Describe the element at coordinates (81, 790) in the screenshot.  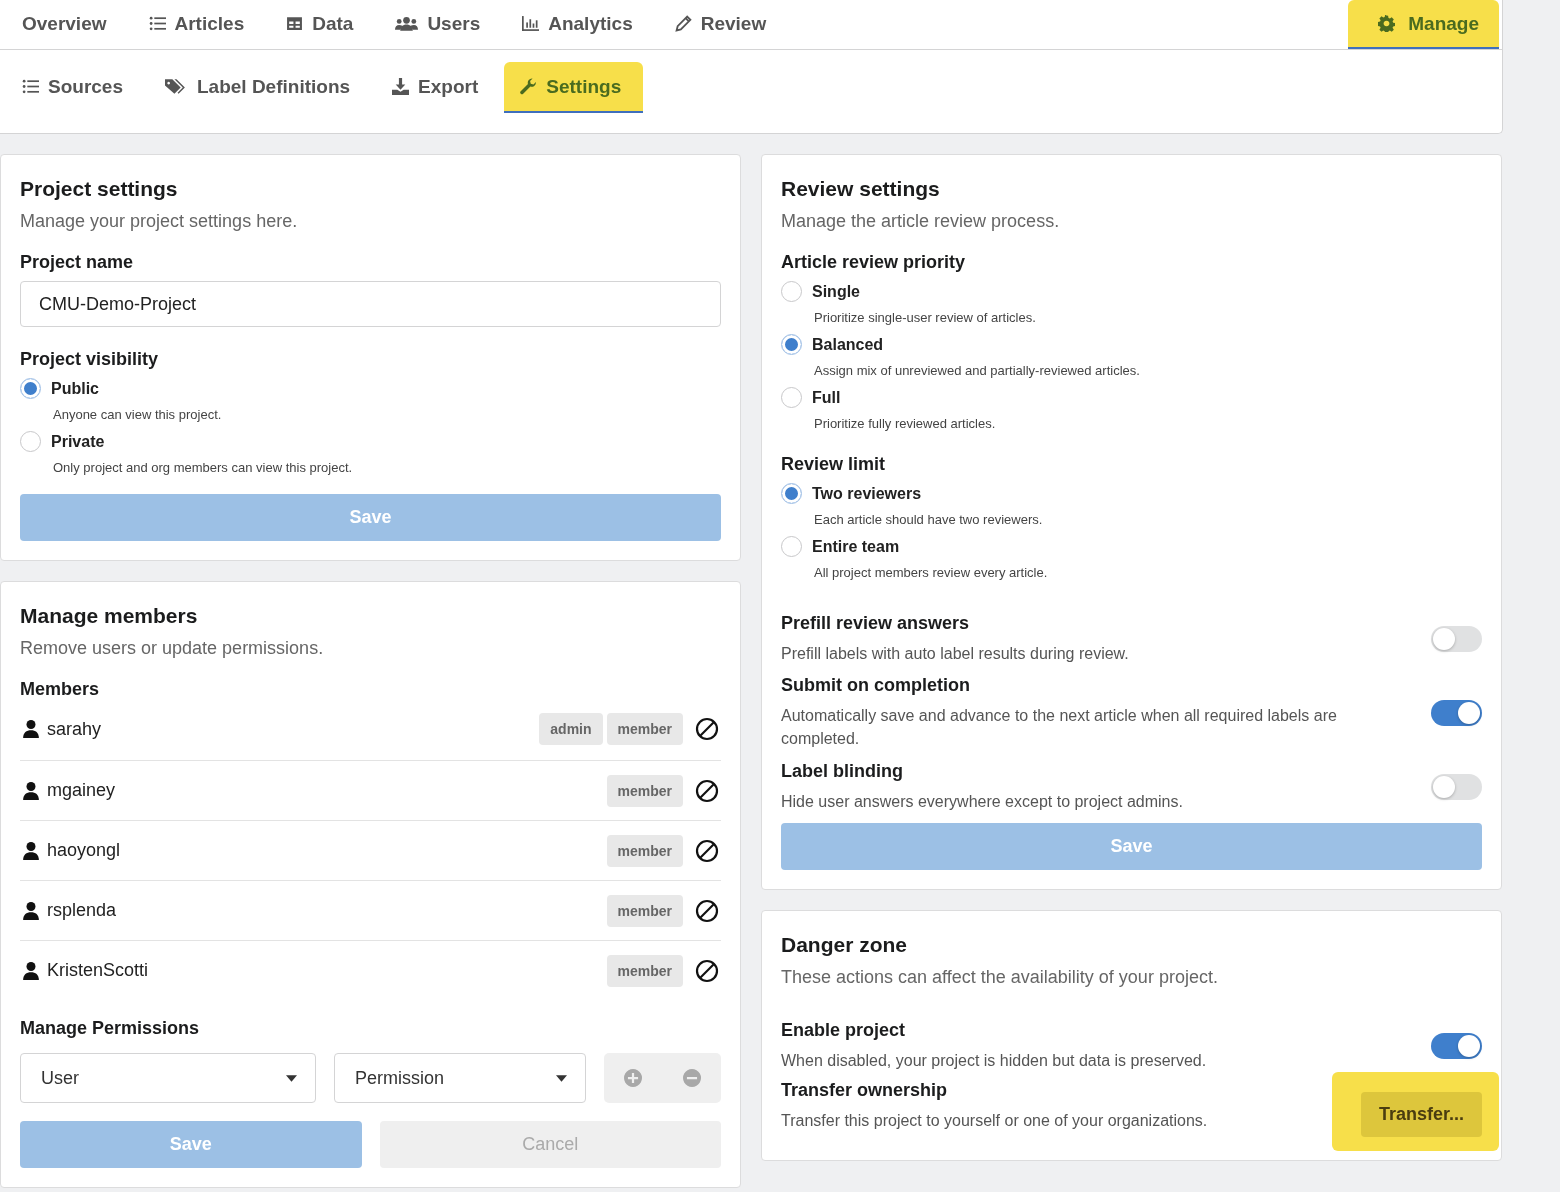
I see `member-name: mgainey` at that location.